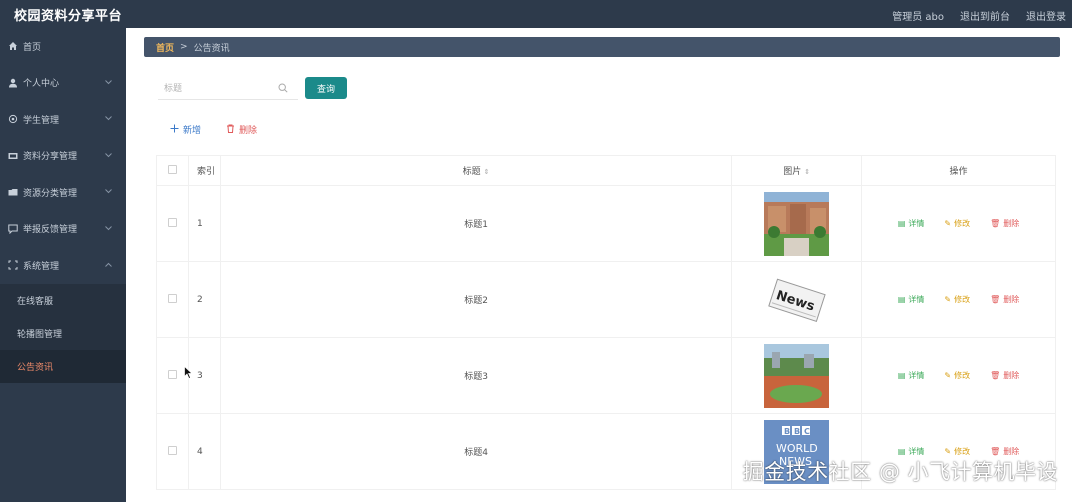  What do you see at coordinates (204, 299) in the screenshot?
I see `row-index: 2` at bounding box center [204, 299].